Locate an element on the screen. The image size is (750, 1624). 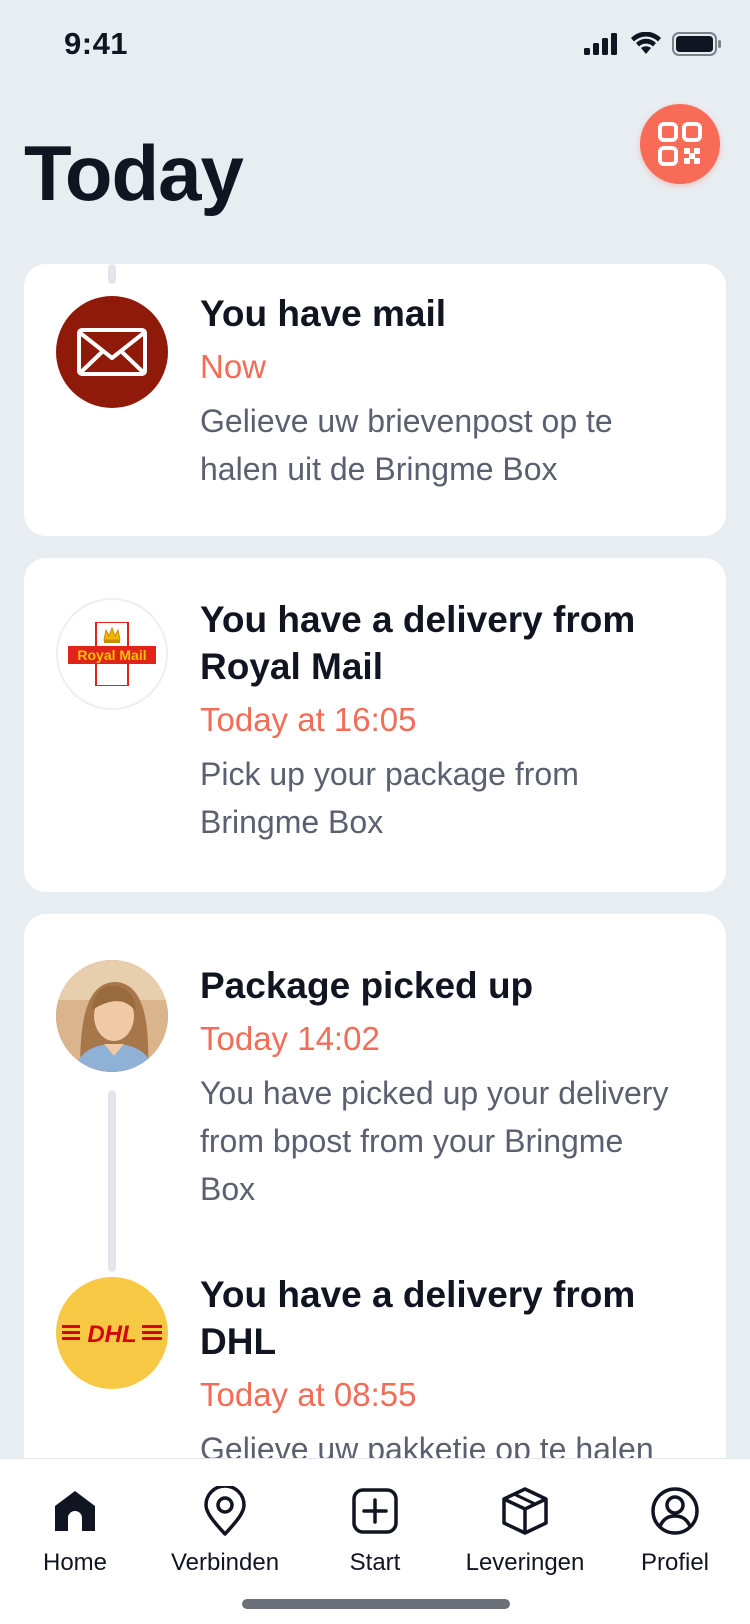
nav-label: Profiel is located at coordinates (675, 1562).